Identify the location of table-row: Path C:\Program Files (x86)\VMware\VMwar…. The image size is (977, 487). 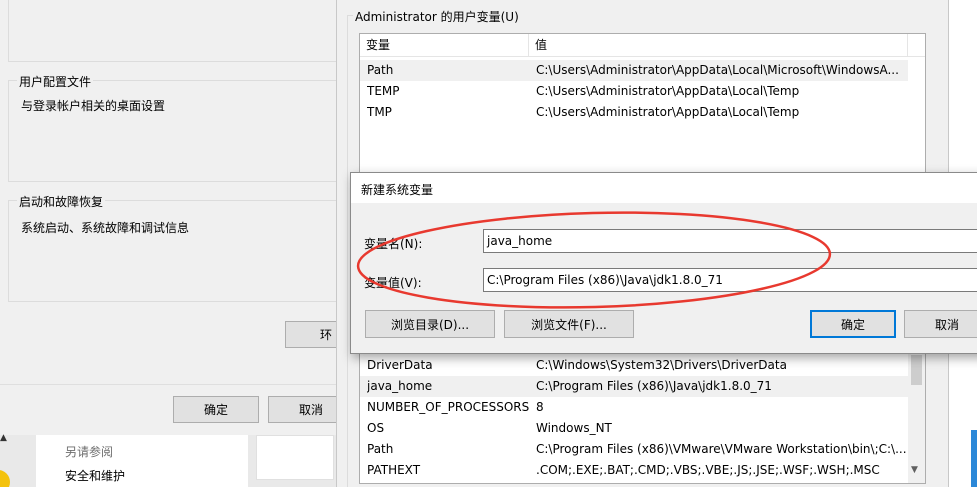
(634, 449).